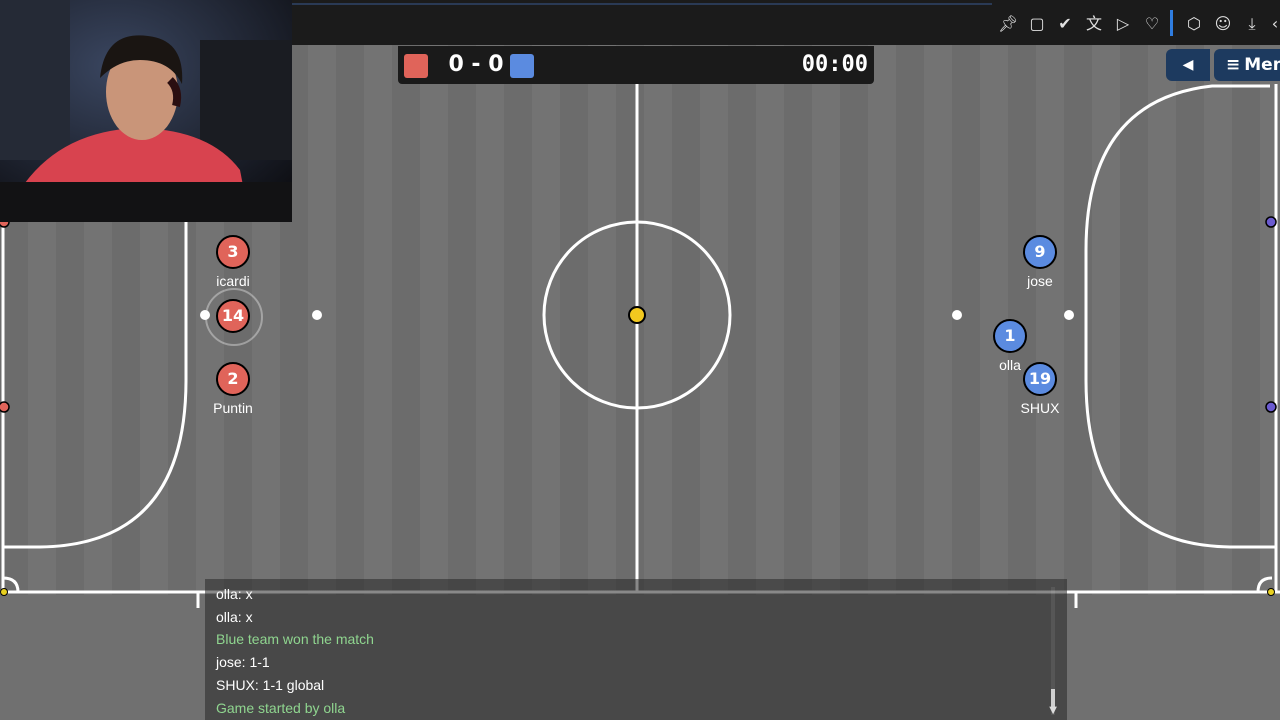 The image size is (1280, 720). I want to click on red-player-14: 14, so click(233, 316).